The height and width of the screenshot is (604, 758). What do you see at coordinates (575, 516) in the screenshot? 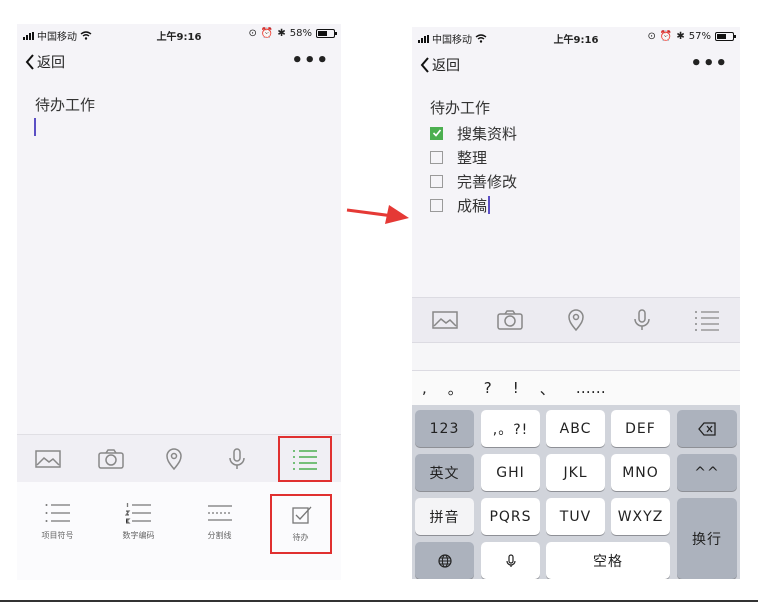
I see `key-tuv: TUV` at bounding box center [575, 516].